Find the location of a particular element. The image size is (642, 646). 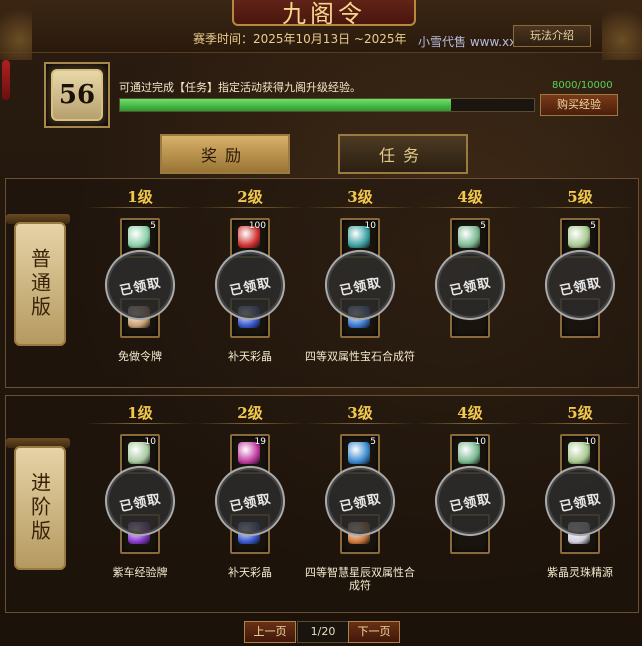

reward-item-name: 免做令牌 is located at coordinates (140, 356).